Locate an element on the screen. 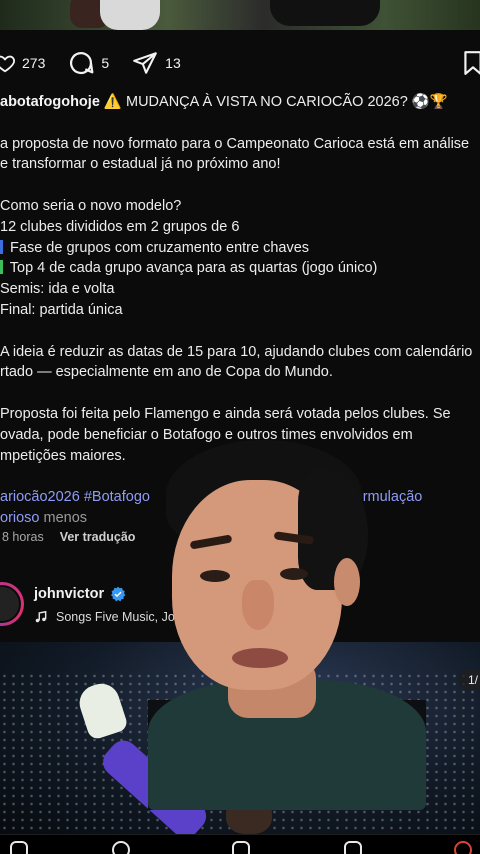 The width and height of the screenshot is (480, 854). home-icon is located at coordinates (19, 847).